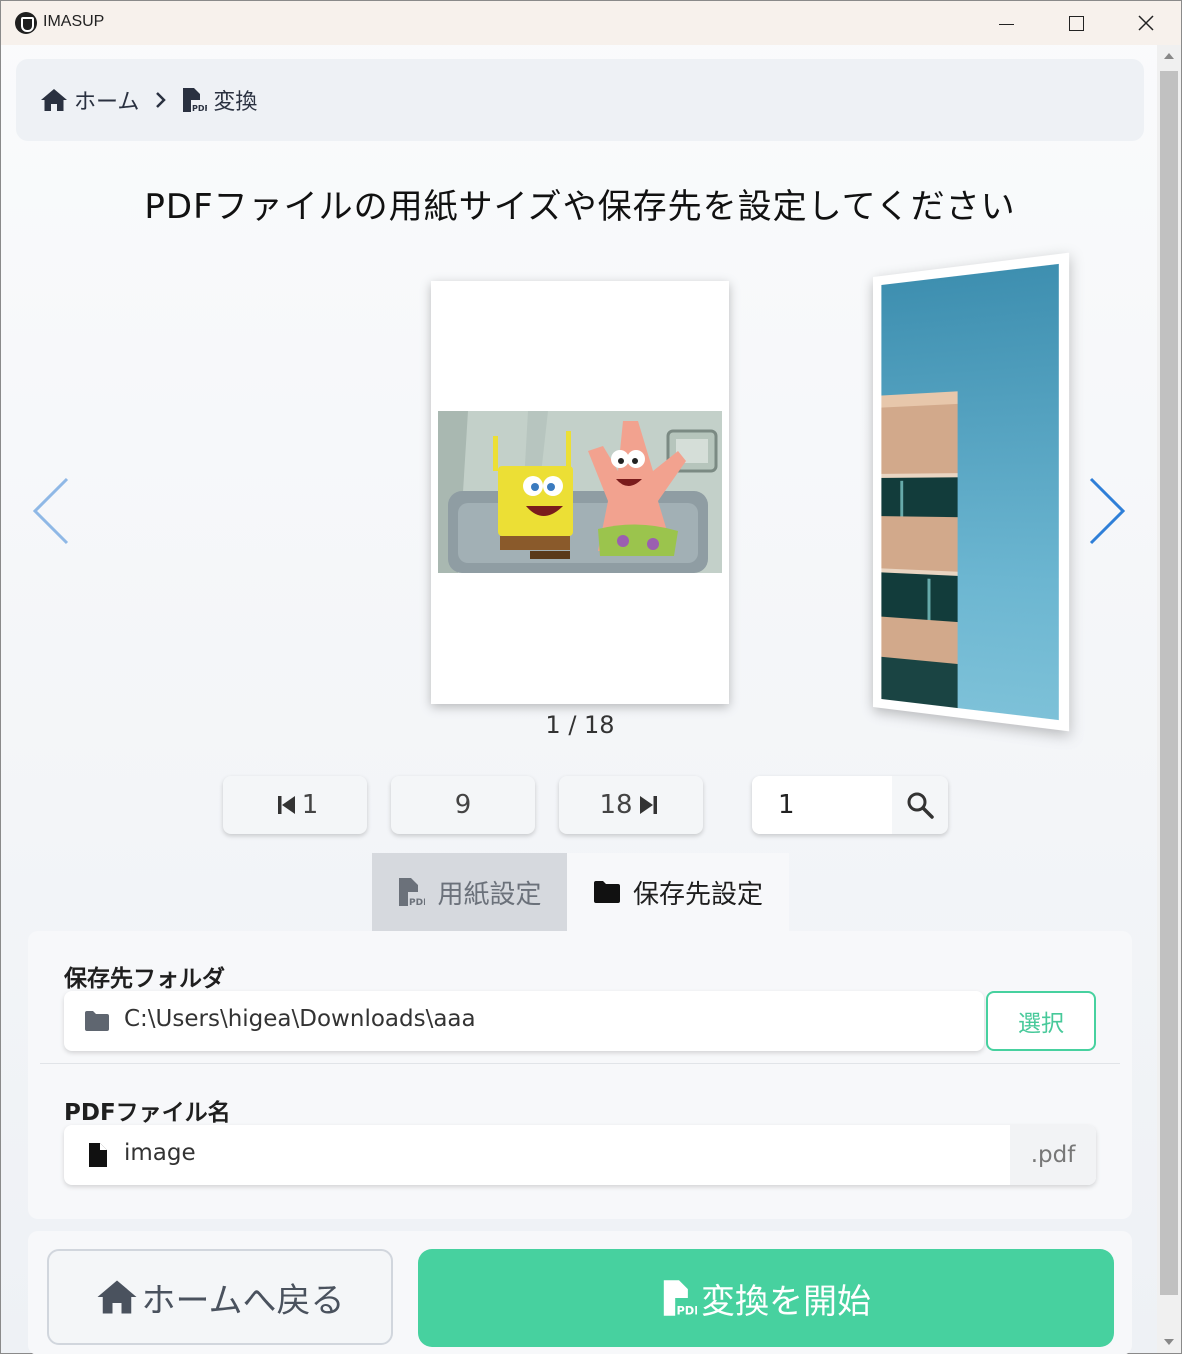 This screenshot has width=1182, height=1354. I want to click on tab-destination-settings: 保存先設定, so click(678, 892).